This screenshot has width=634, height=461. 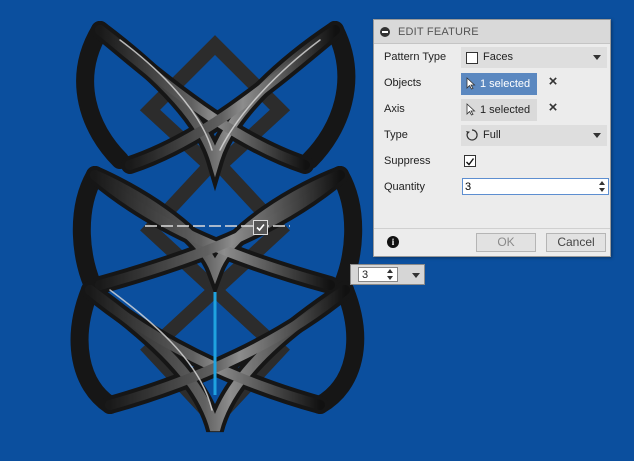 I want to click on faces-checkbox-icon, so click(x=472, y=58).